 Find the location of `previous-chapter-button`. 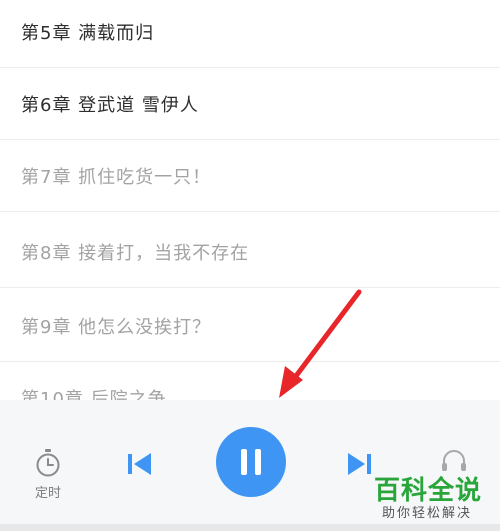

previous-chapter-button is located at coordinates (140, 464).